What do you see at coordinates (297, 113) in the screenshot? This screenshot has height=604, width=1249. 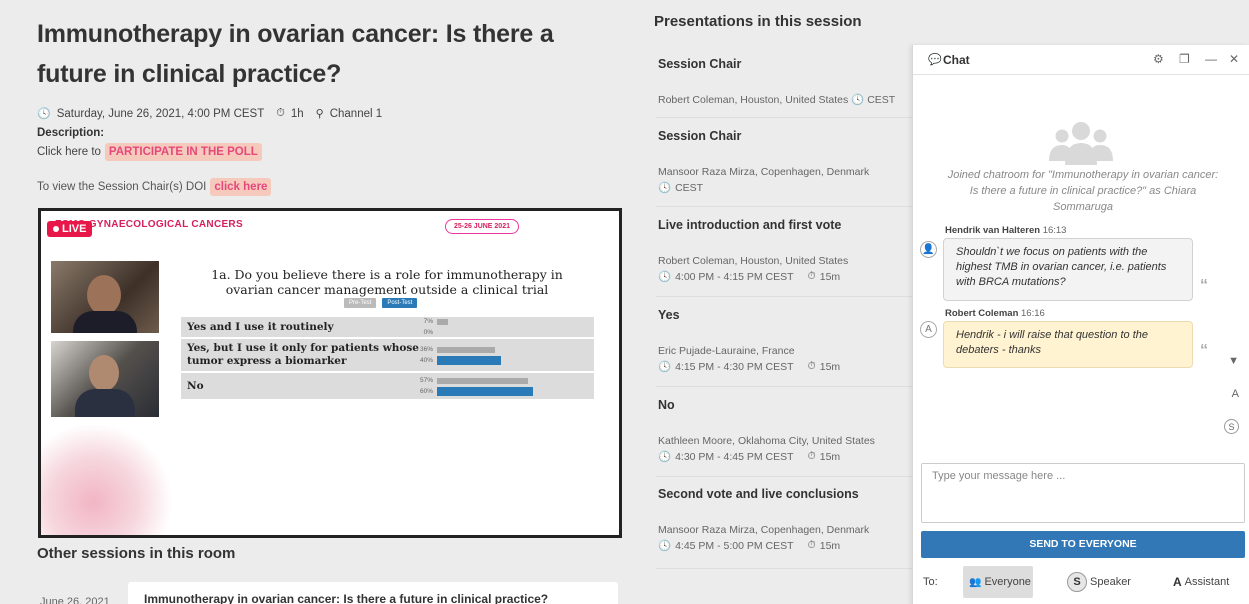 I see `session-duration: 1h` at bounding box center [297, 113].